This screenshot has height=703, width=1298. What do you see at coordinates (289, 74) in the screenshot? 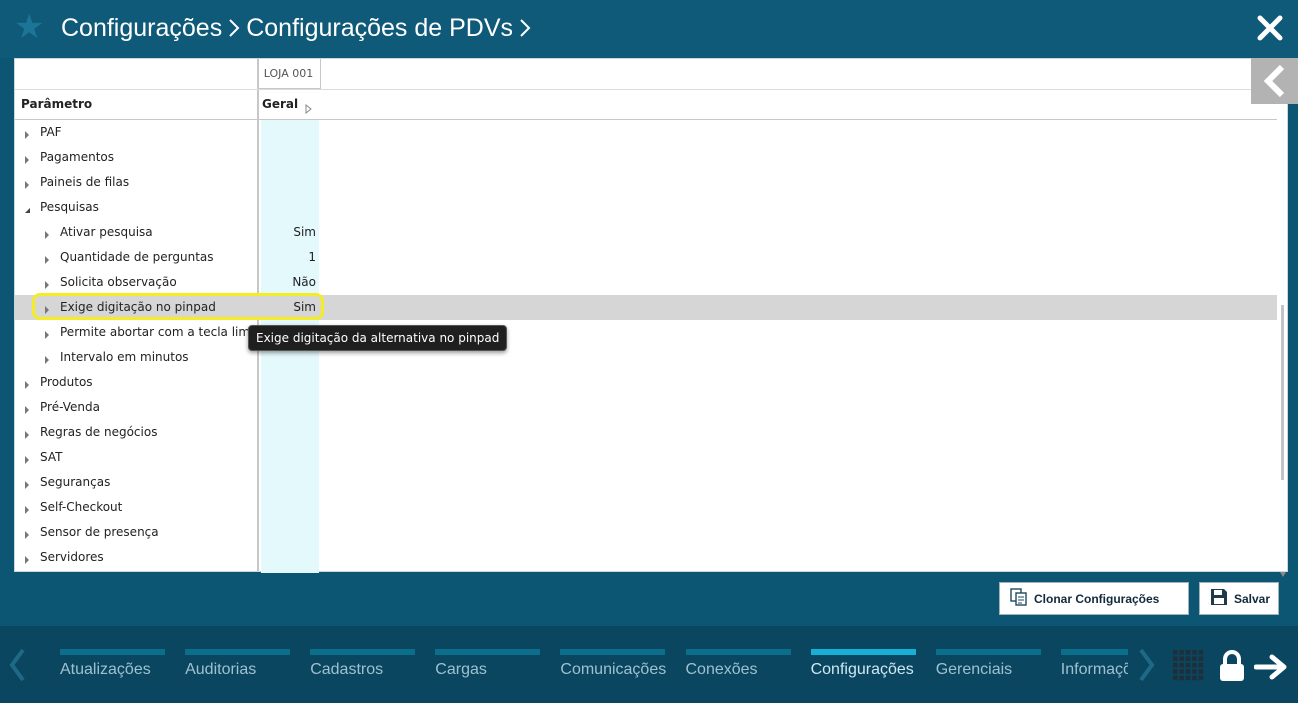
I see `store-column-header: LOJA 001` at bounding box center [289, 74].